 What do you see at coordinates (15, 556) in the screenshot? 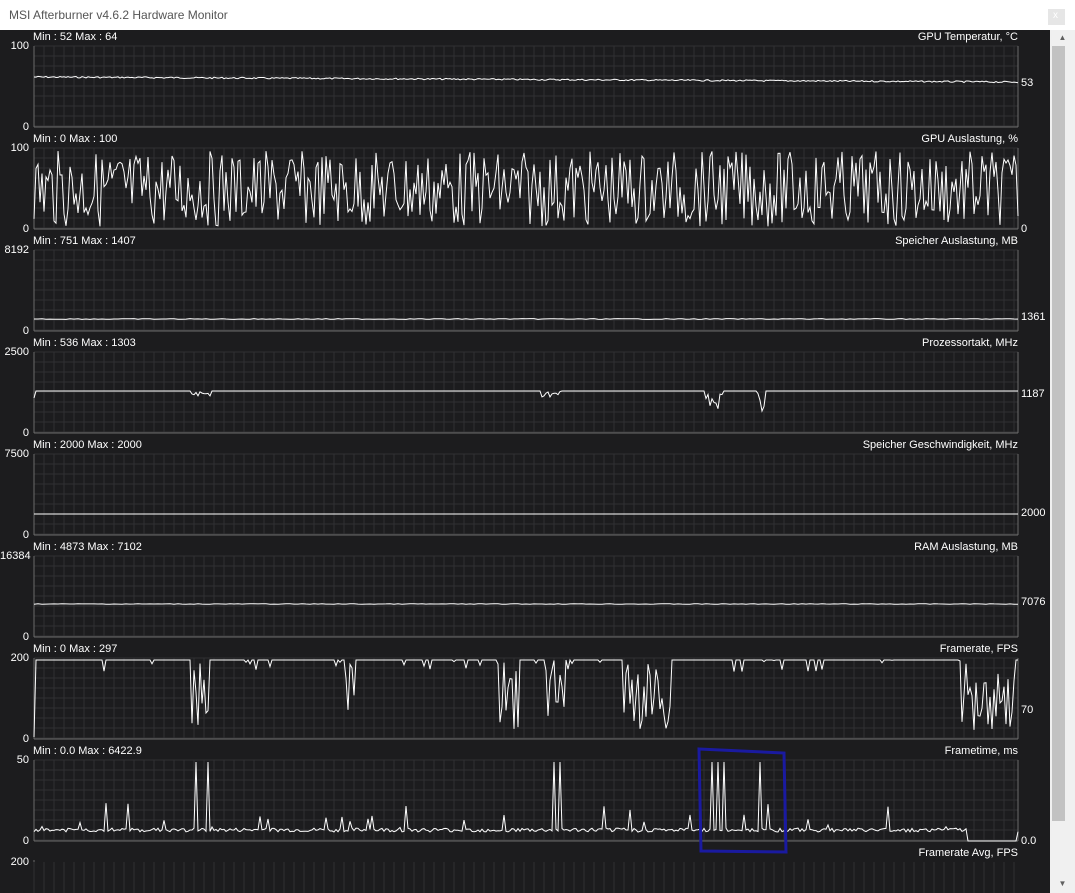
I see `graph-y-top: 16384` at bounding box center [15, 556].